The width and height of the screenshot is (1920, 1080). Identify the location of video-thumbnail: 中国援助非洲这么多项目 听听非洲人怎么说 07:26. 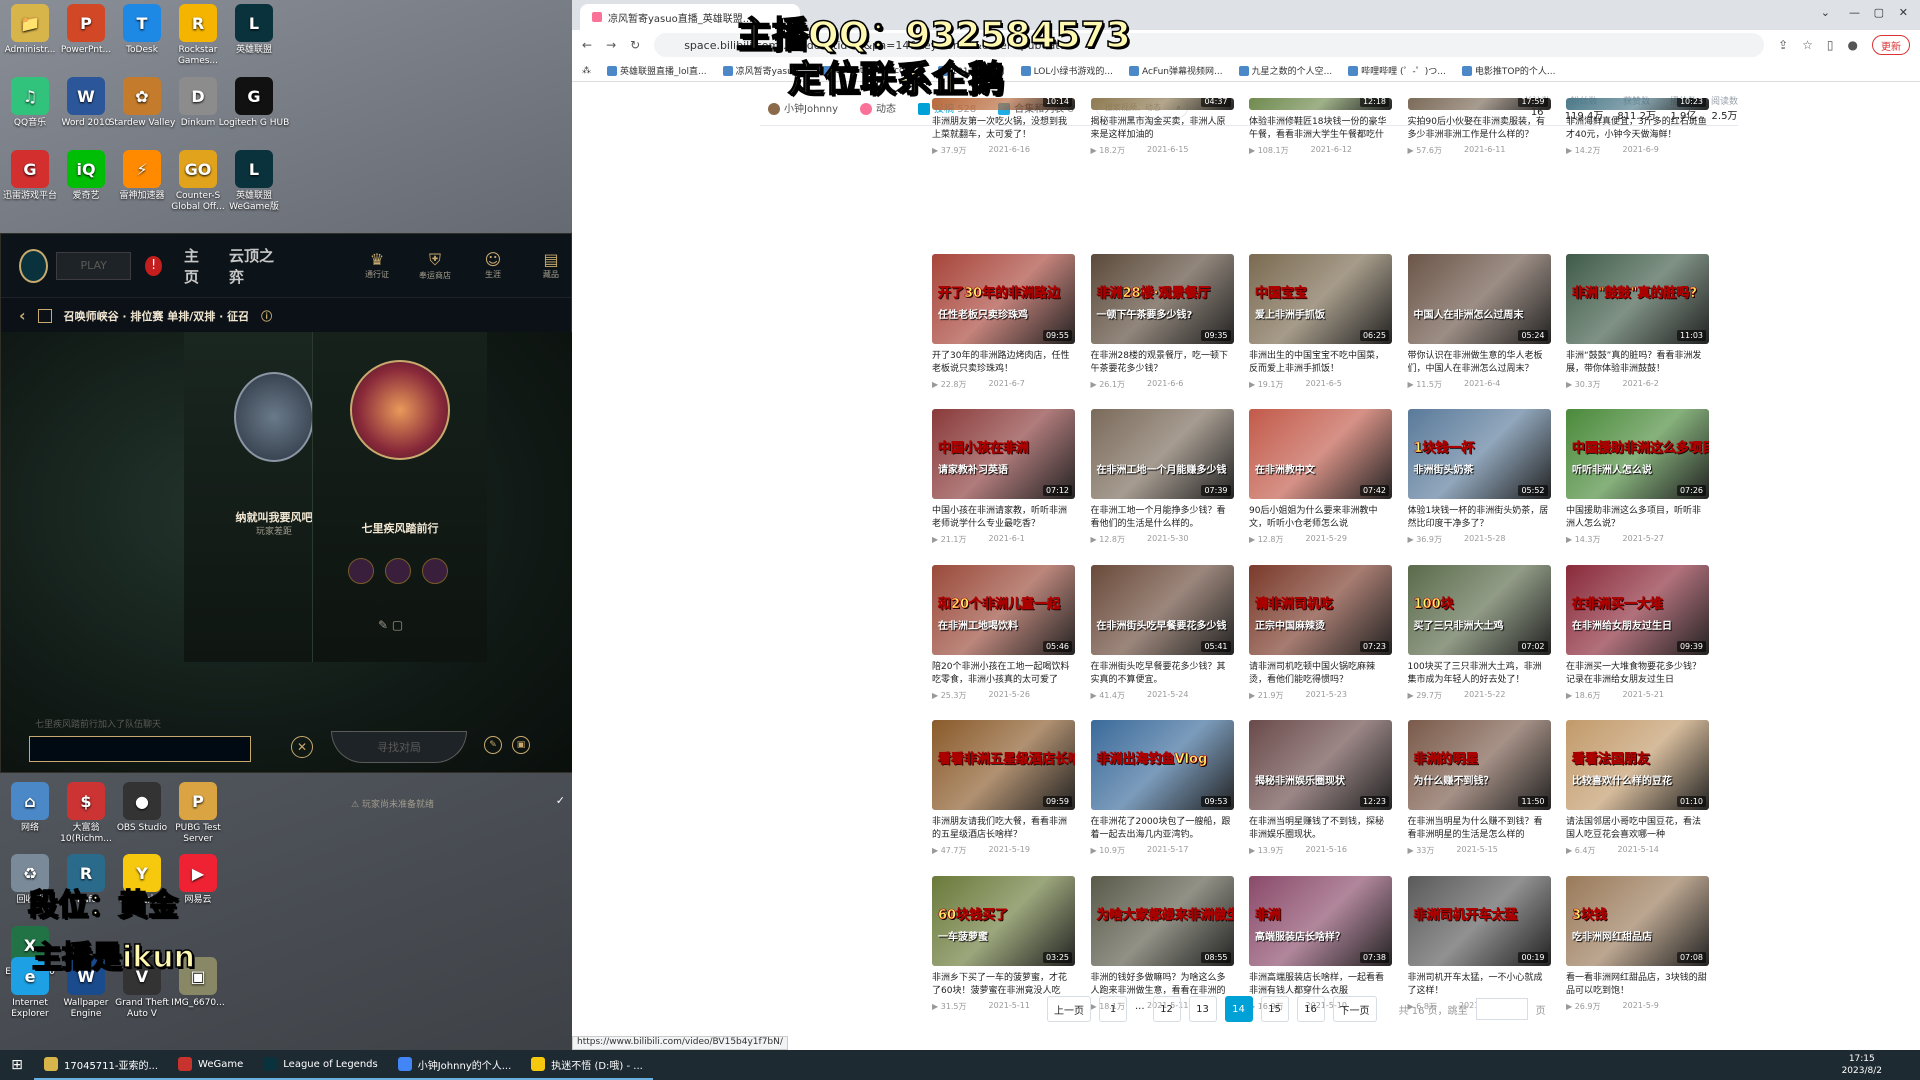
(1637, 454).